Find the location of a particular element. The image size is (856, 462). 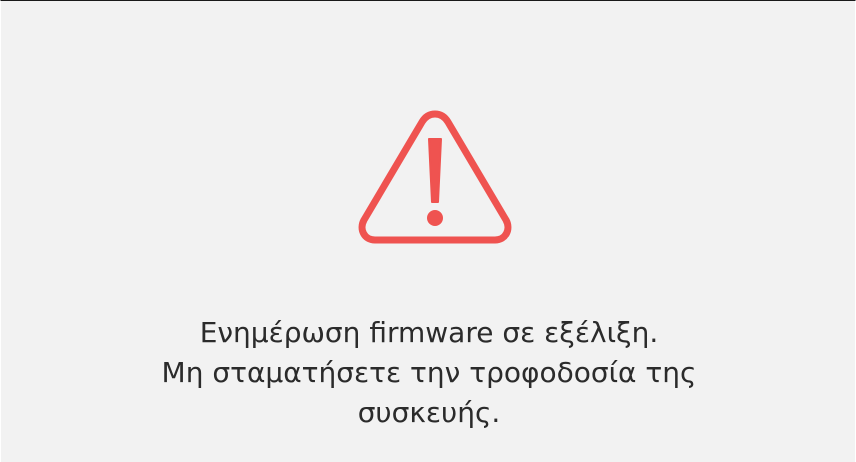

message-line-1: Ενημέρωση firmware σε εξέλιξη. is located at coordinates (429, 332).